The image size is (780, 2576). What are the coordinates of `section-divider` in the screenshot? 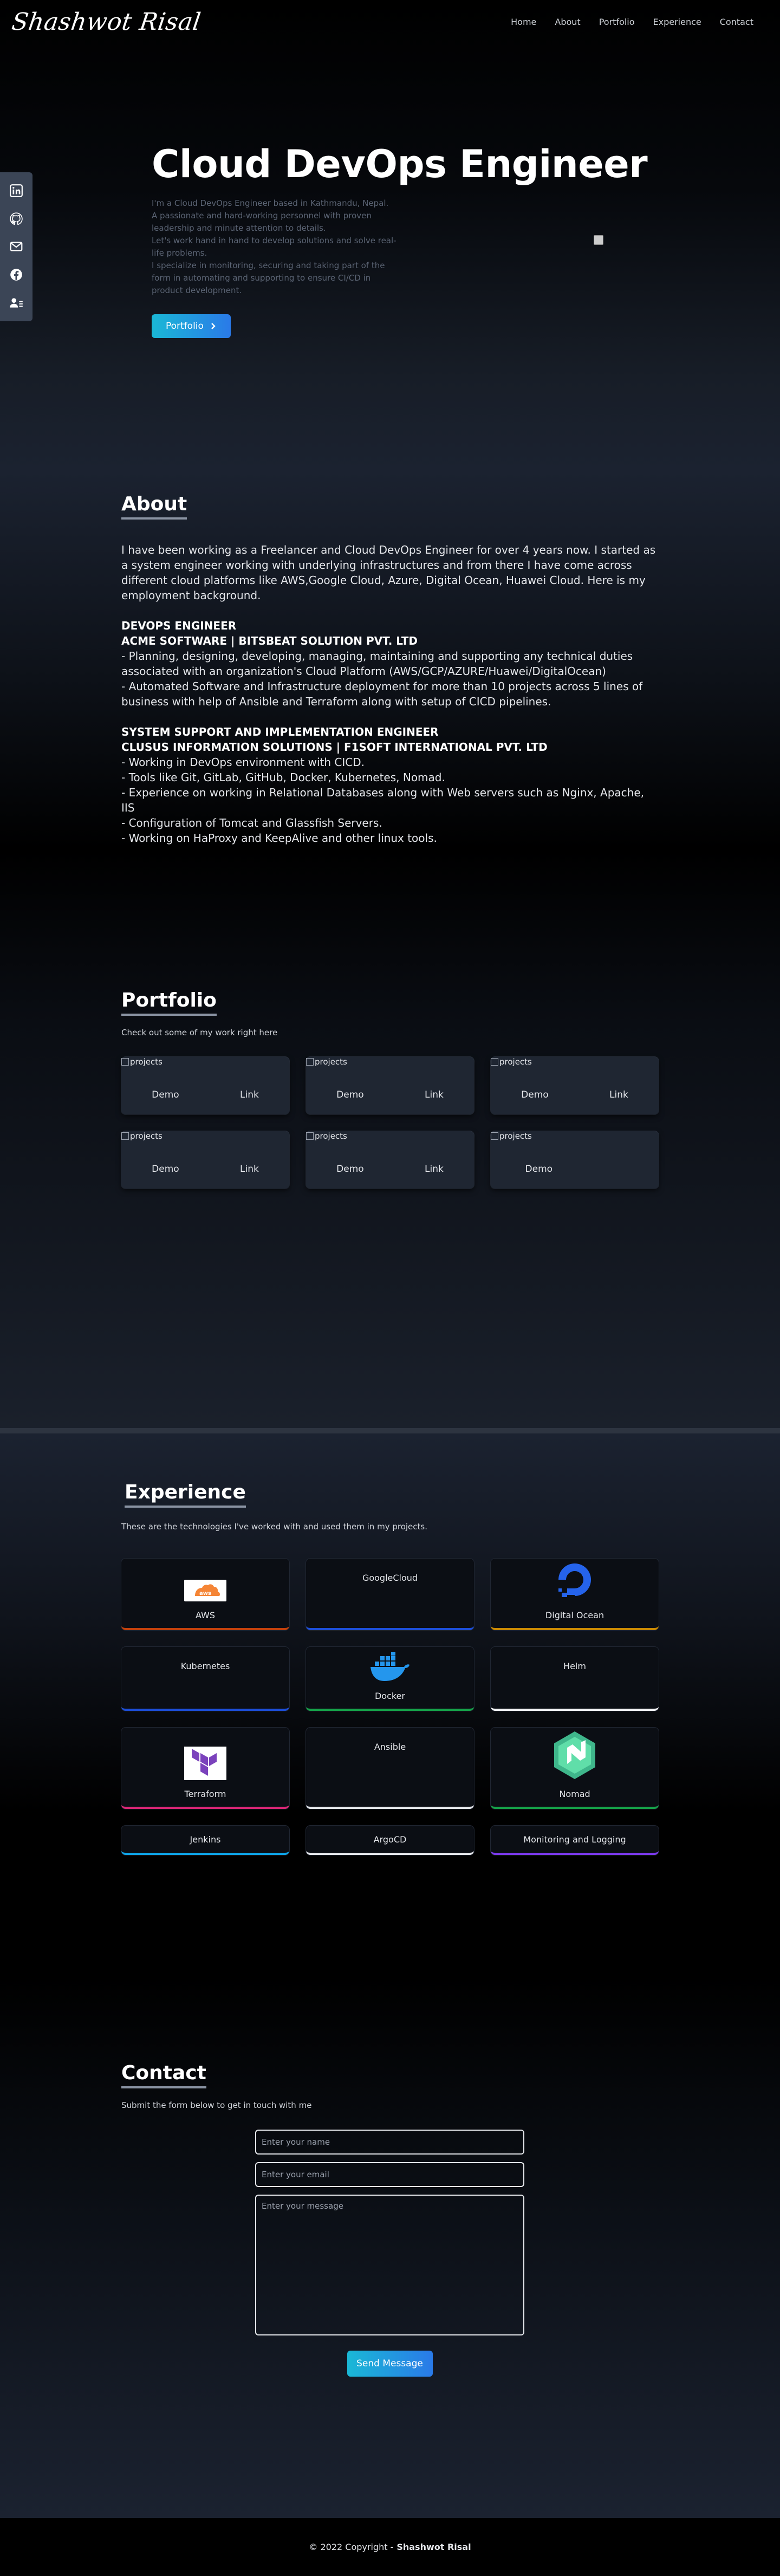 It's located at (390, 1431).